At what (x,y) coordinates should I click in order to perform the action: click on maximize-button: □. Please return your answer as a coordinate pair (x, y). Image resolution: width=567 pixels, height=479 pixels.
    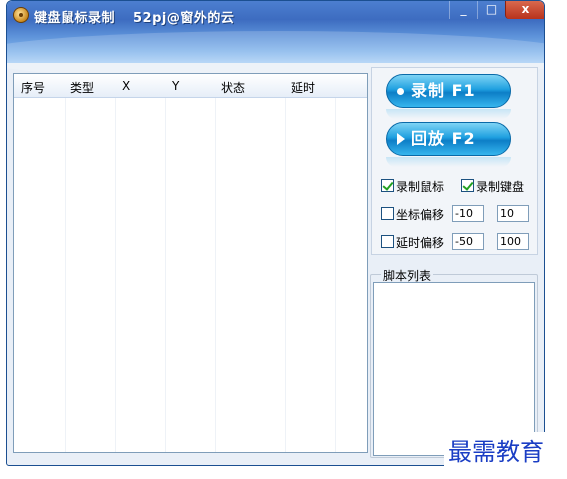
    Looking at the image, I should click on (491, 10).